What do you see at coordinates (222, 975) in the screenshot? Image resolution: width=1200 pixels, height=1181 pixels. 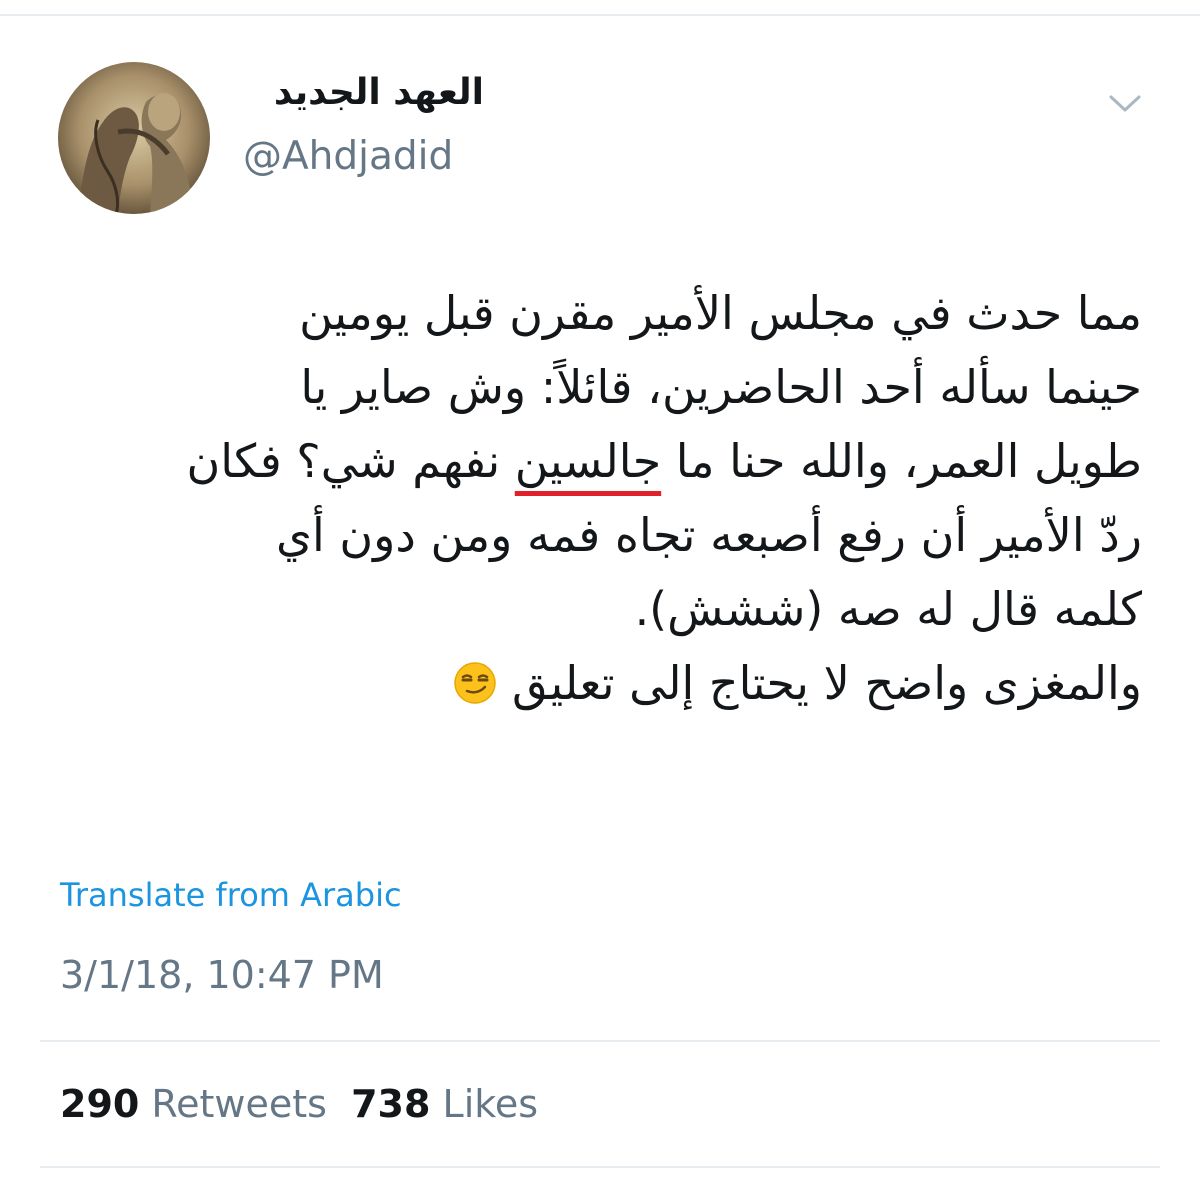 I see `tweet-timestamp: 3/1/18, 10:47 PM` at bounding box center [222, 975].